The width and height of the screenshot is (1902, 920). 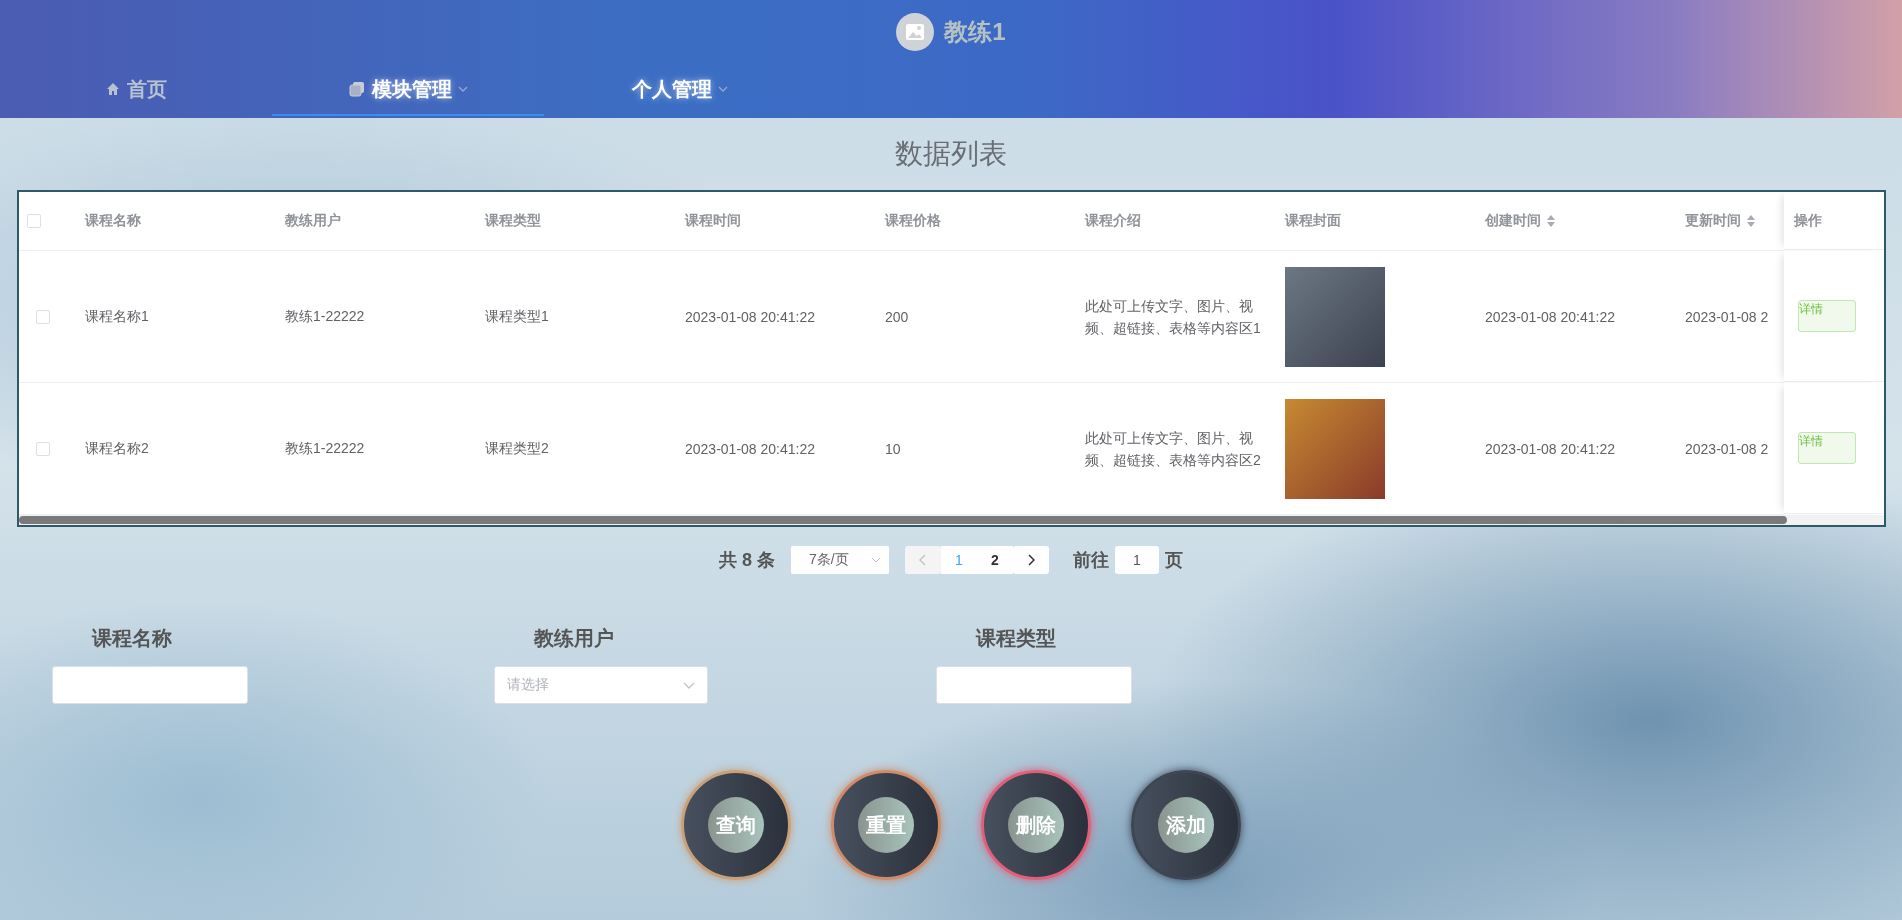 What do you see at coordinates (1137, 560) in the screenshot?
I see `page-jump-field: 1` at bounding box center [1137, 560].